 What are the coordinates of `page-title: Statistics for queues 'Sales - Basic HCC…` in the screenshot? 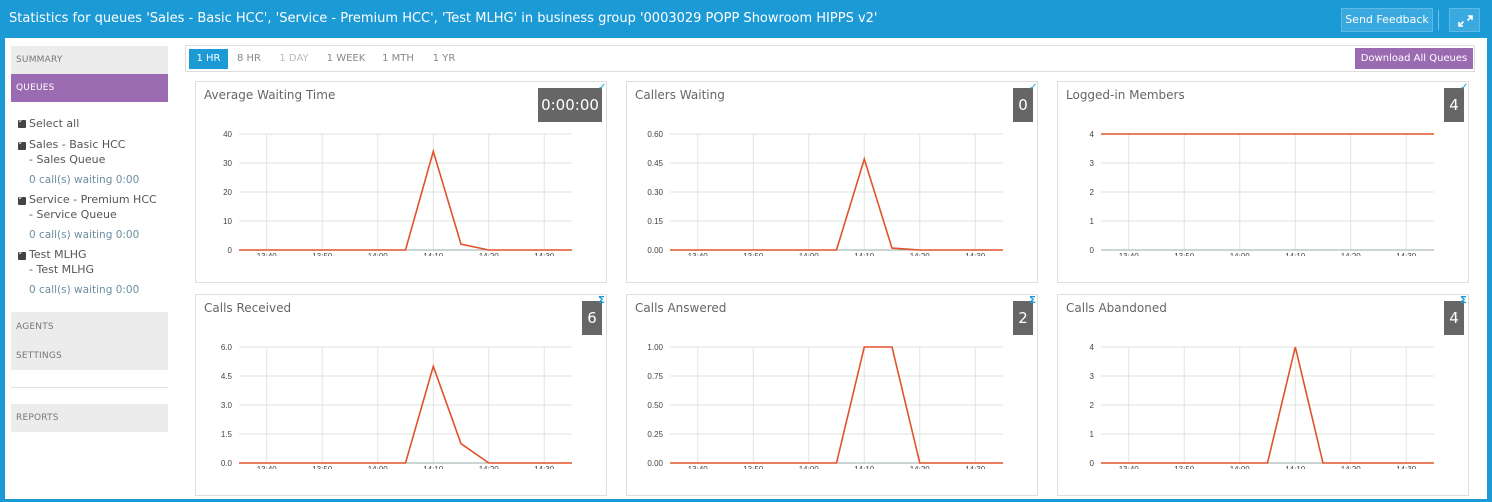 It's located at (443, 18).